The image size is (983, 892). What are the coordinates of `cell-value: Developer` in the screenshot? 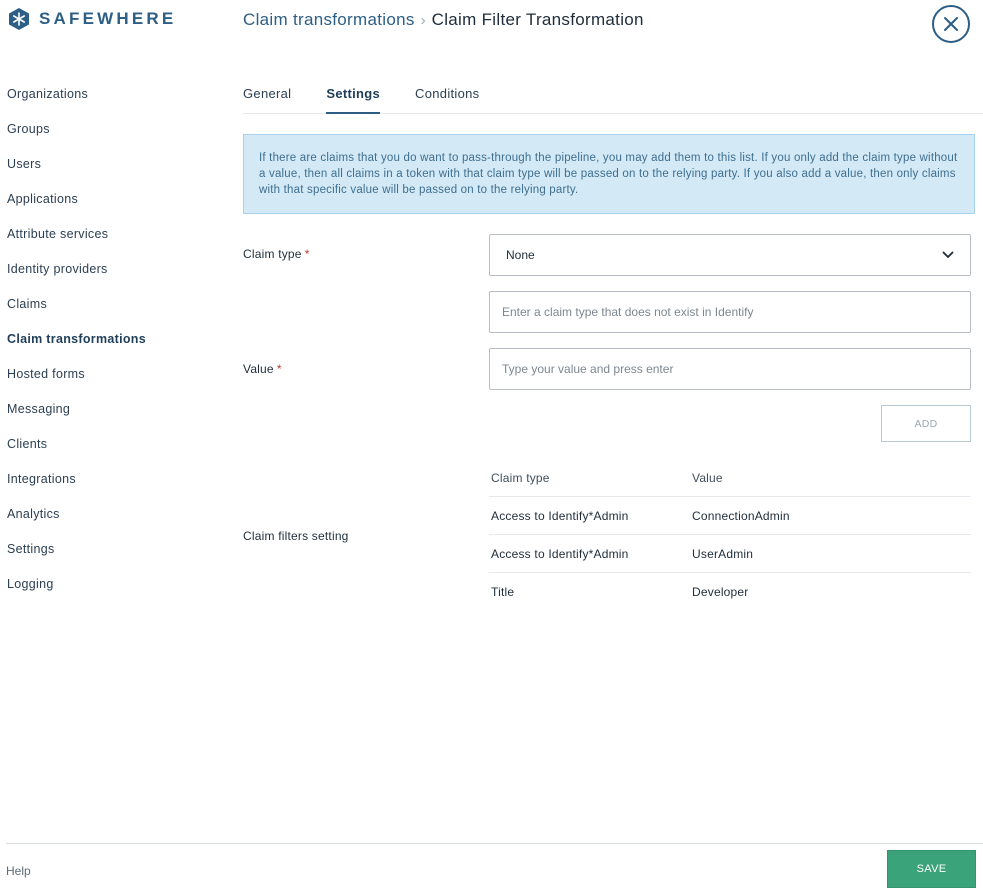 It's located at (720, 592).